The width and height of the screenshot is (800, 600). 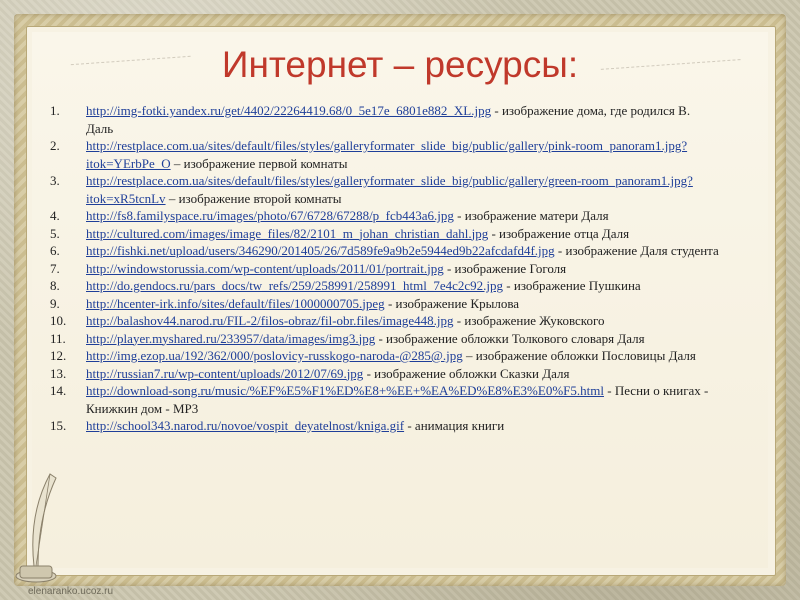 What do you see at coordinates (253, 198) in the screenshot?
I see `resource-description: – изображение второй комнаты` at bounding box center [253, 198].